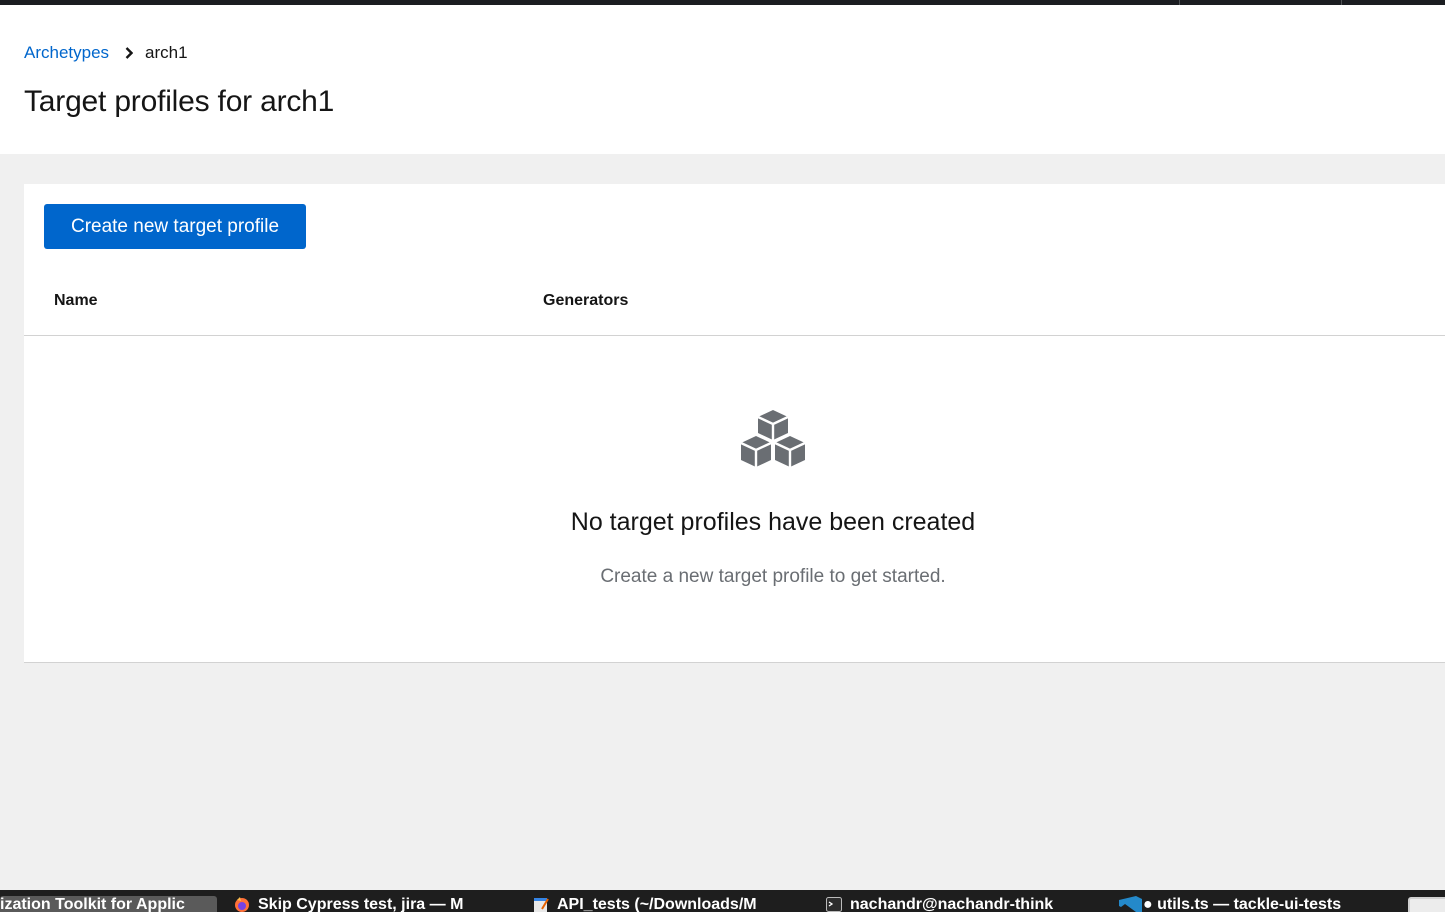 This screenshot has height=912, width=1445. Describe the element at coordinates (1242, 904) in the screenshot. I see `taskbar-item-label: ● utils.ts — tackle-ui-tests` at that location.